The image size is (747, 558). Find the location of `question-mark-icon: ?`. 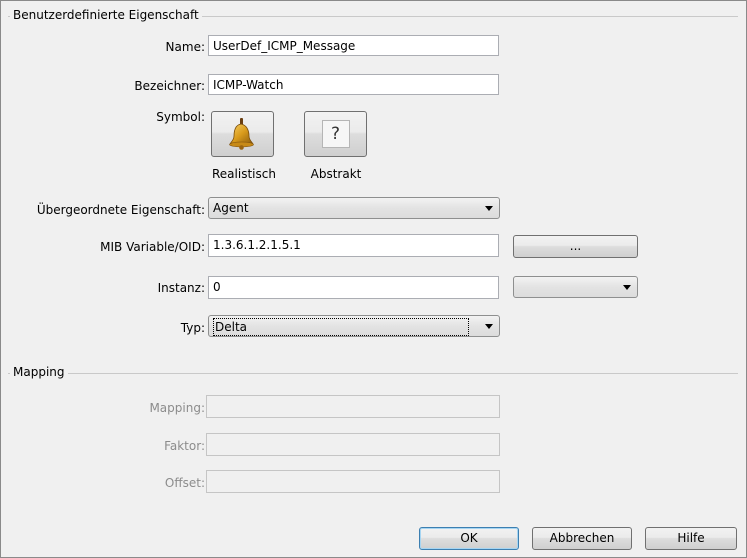

question-mark-icon: ? is located at coordinates (335, 134).